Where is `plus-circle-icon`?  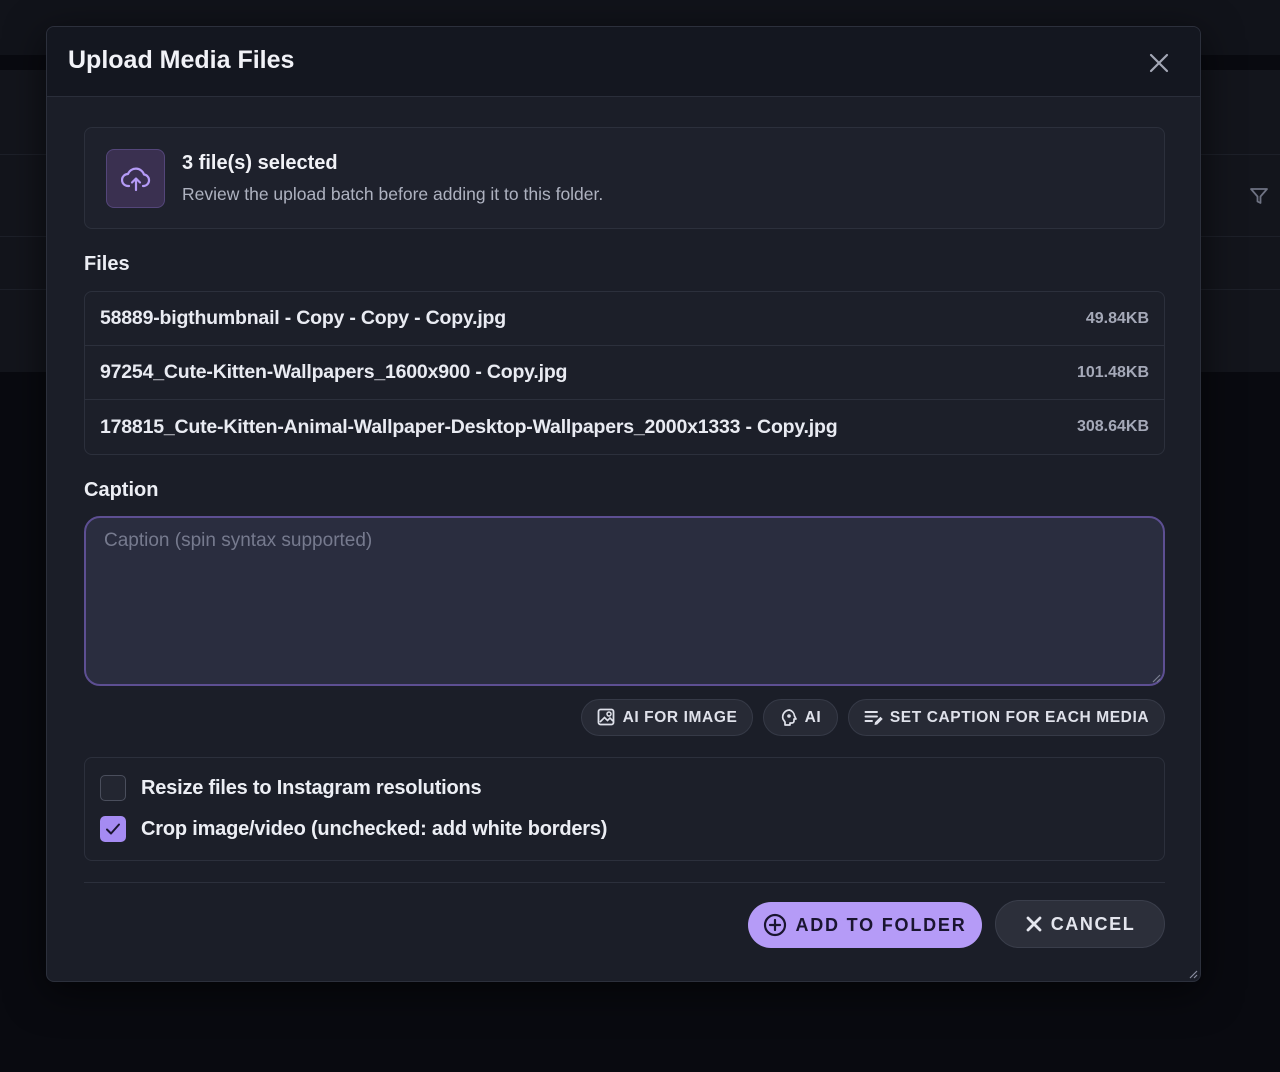
plus-circle-icon is located at coordinates (775, 925).